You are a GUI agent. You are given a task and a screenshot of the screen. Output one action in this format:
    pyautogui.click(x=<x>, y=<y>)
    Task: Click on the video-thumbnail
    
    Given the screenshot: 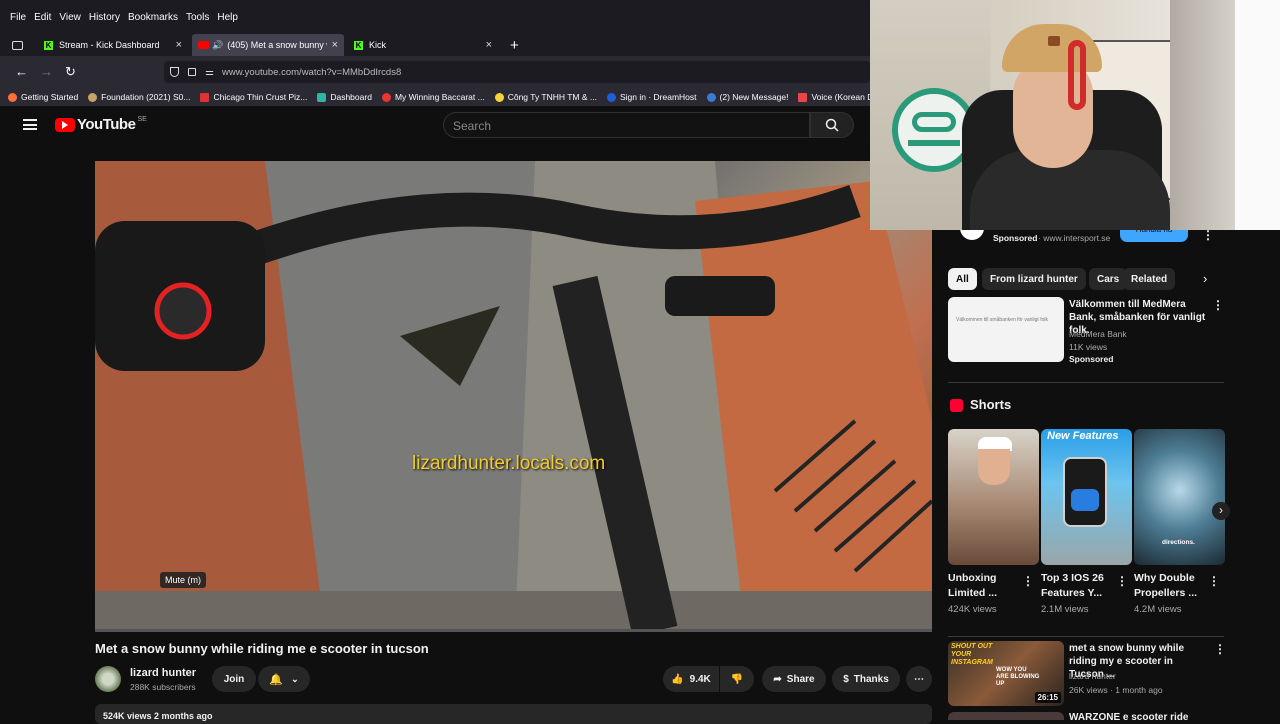 What is the action you would take?
    pyautogui.click(x=1006, y=716)
    